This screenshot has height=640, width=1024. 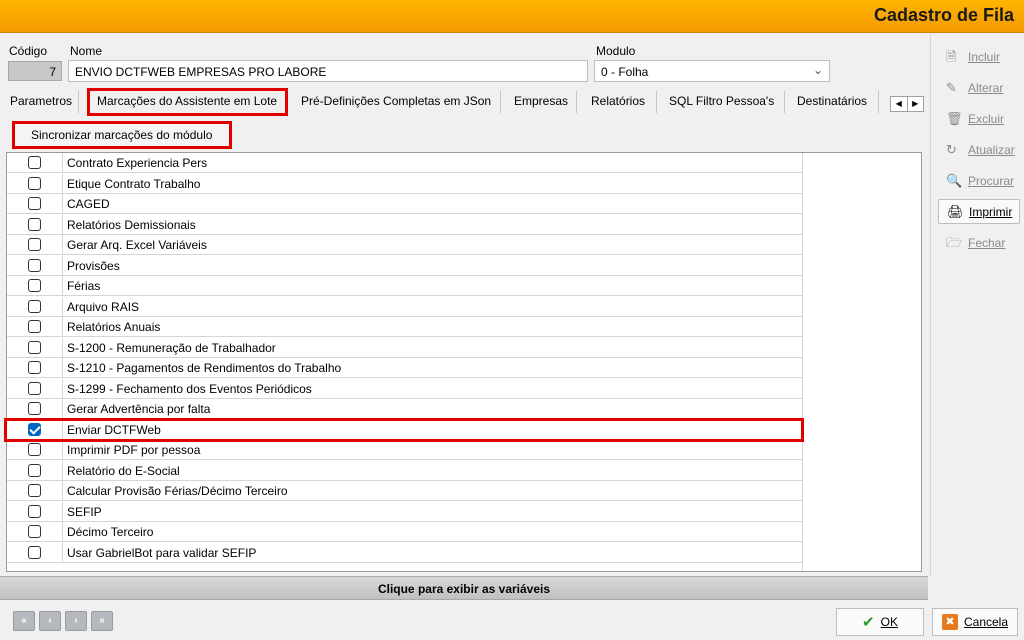 What do you see at coordinates (979, 242) in the screenshot?
I see `fechar-button: 🗁 Fechar` at bounding box center [979, 242].